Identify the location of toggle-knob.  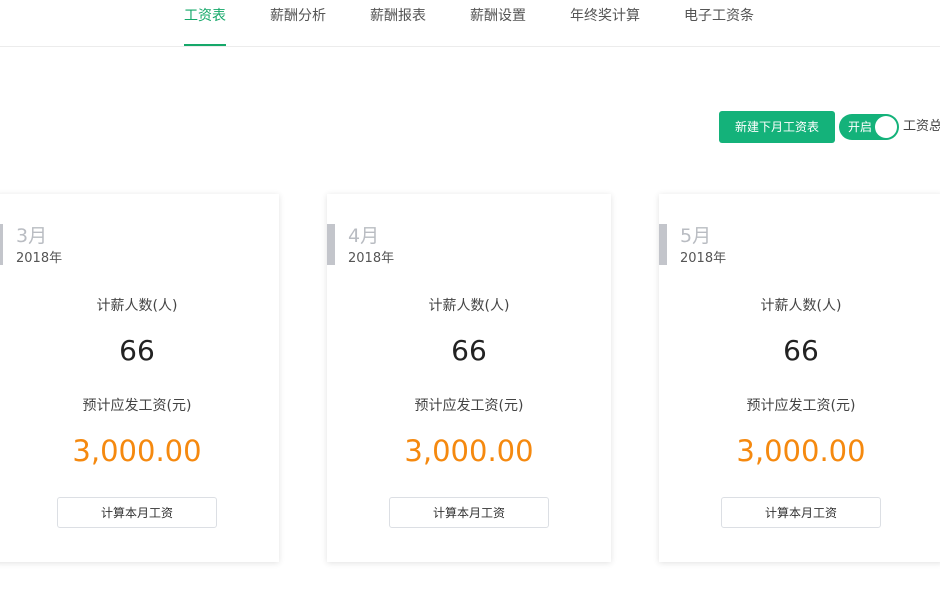
(886, 127).